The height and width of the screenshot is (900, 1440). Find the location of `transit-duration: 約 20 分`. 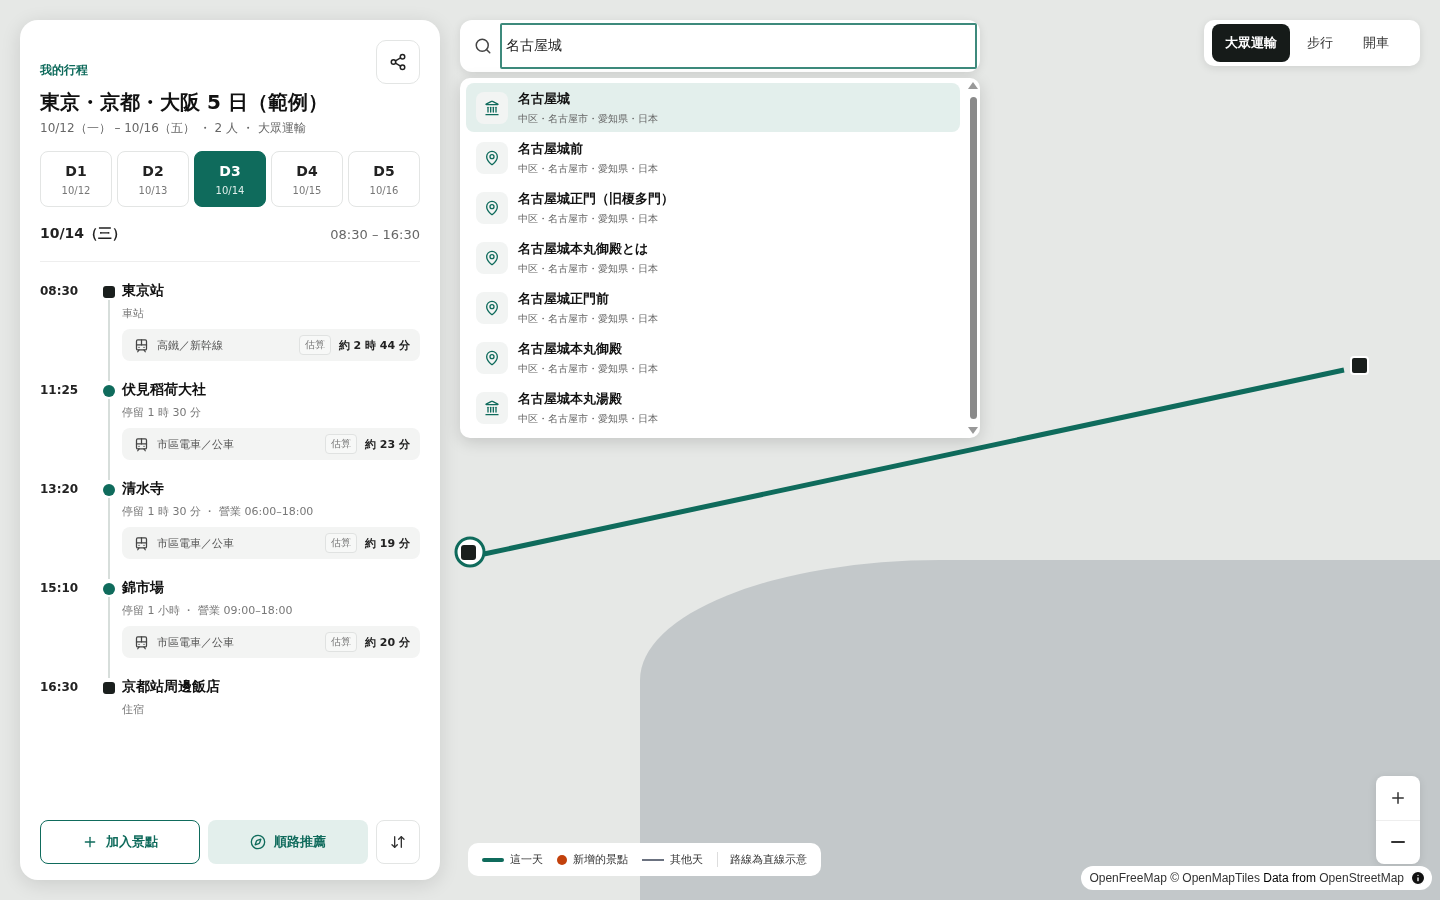

transit-duration: 約 20 分 is located at coordinates (387, 642).